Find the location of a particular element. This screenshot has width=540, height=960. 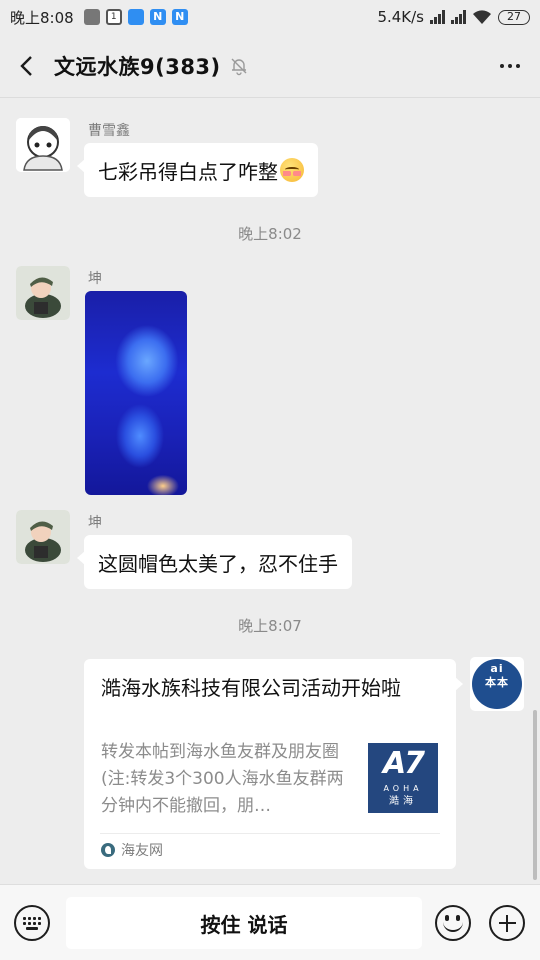

gallery-icon is located at coordinates (91, 17).